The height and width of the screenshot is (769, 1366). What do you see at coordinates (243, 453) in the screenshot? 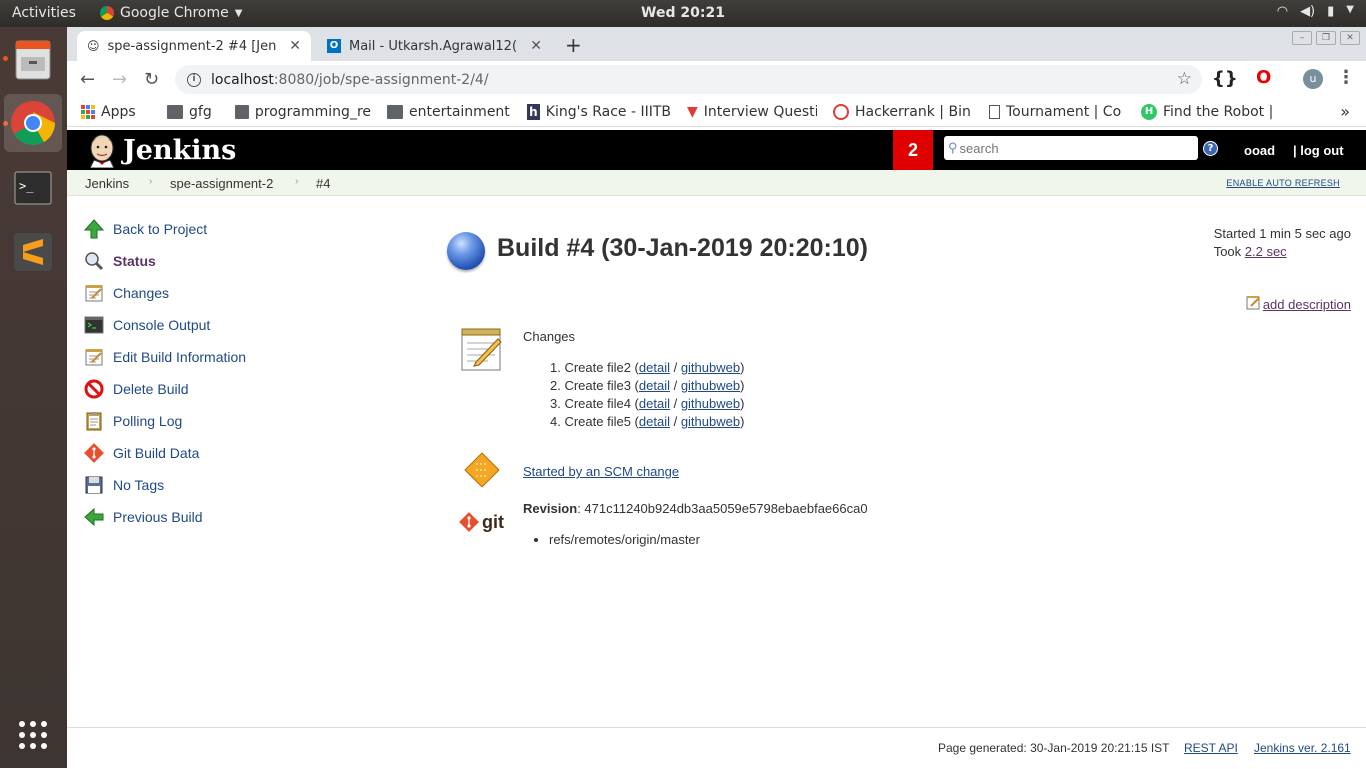
I see `task-git-build-data: Git Build Data` at bounding box center [243, 453].